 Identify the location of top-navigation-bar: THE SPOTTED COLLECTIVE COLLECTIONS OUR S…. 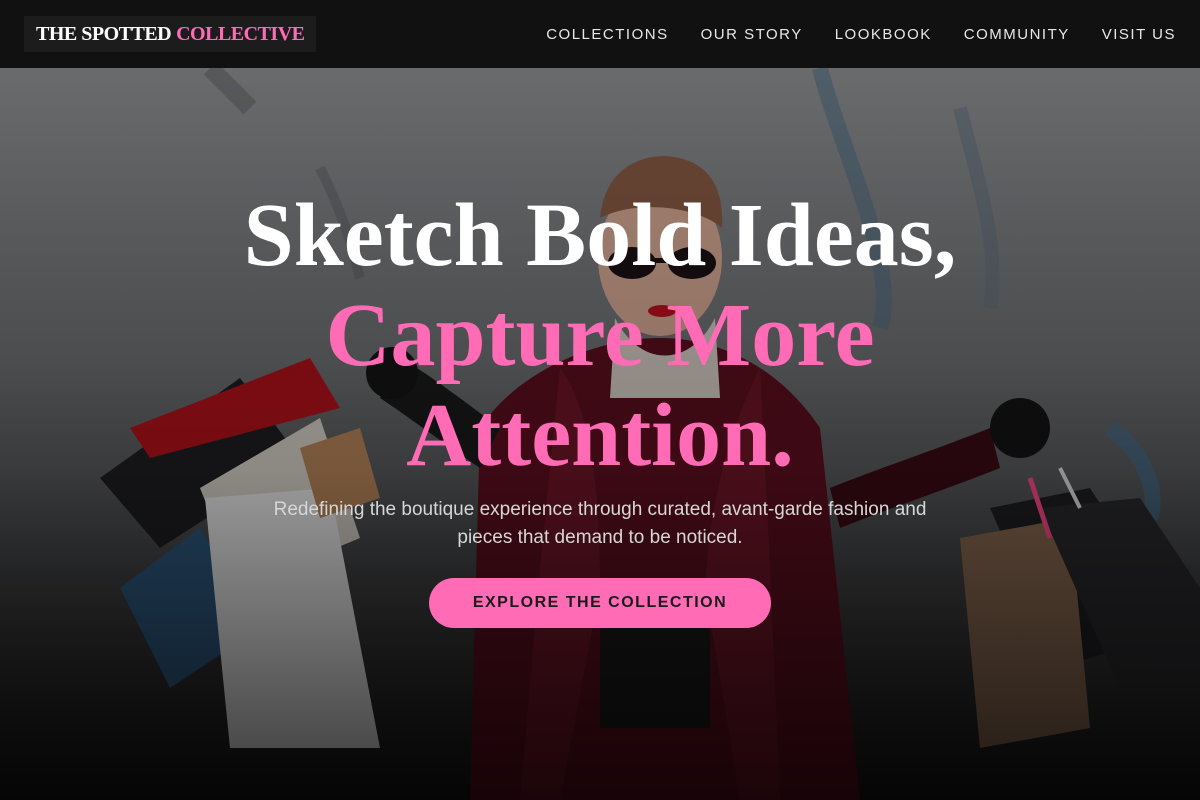
(600, 34).